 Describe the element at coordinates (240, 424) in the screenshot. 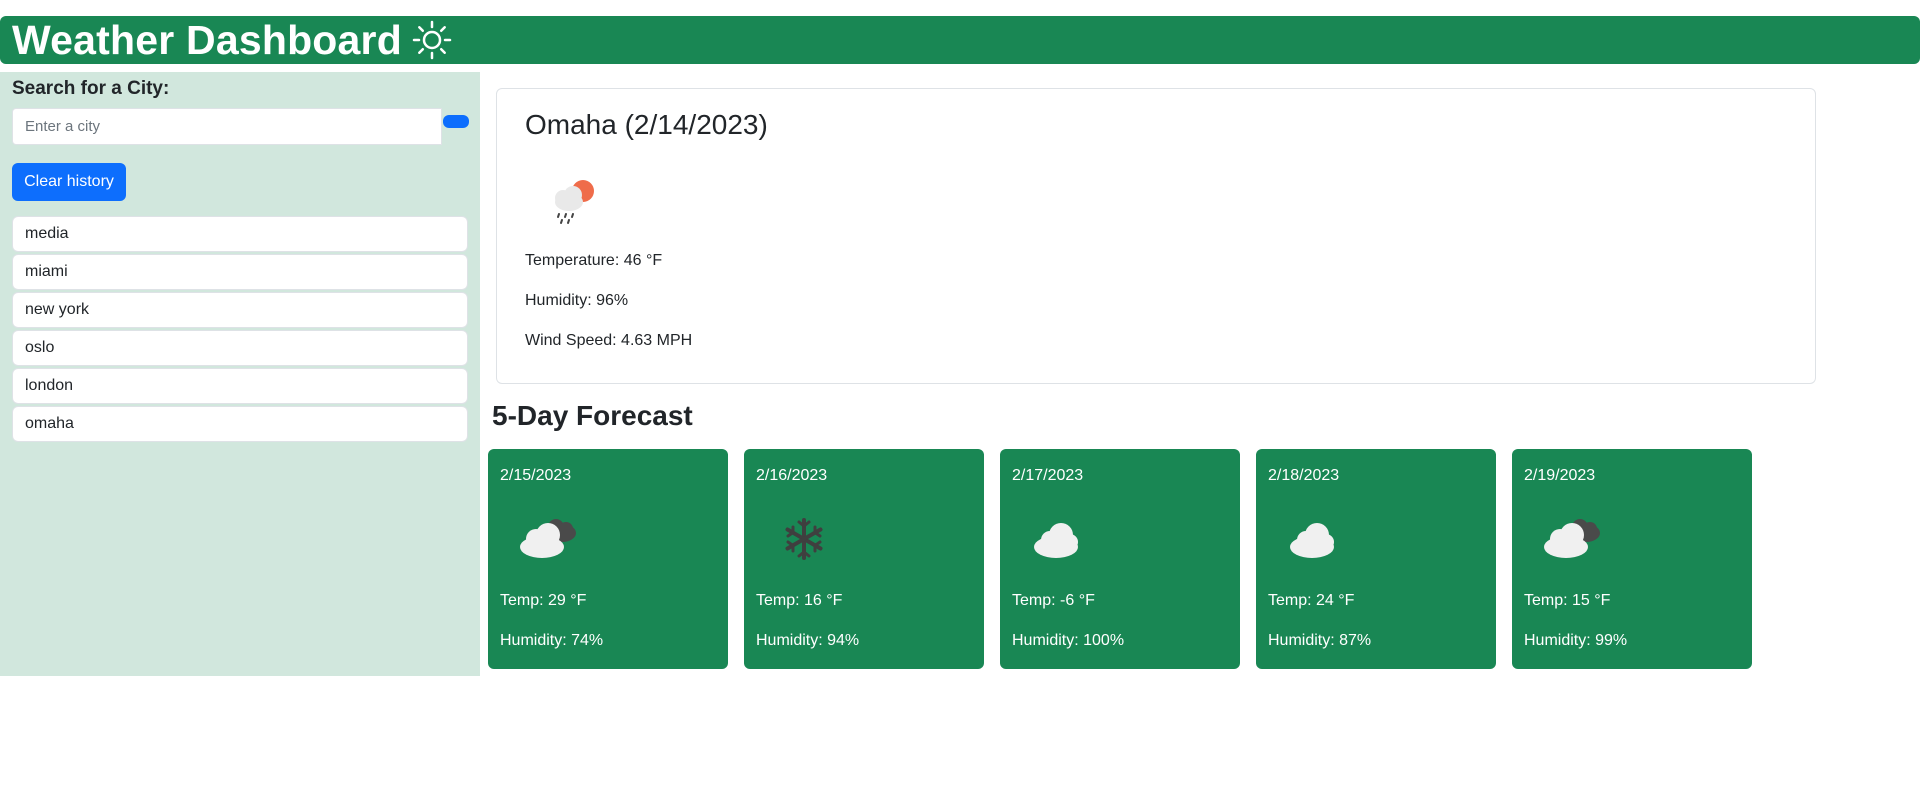

I see `history-item-omaha: omaha` at that location.